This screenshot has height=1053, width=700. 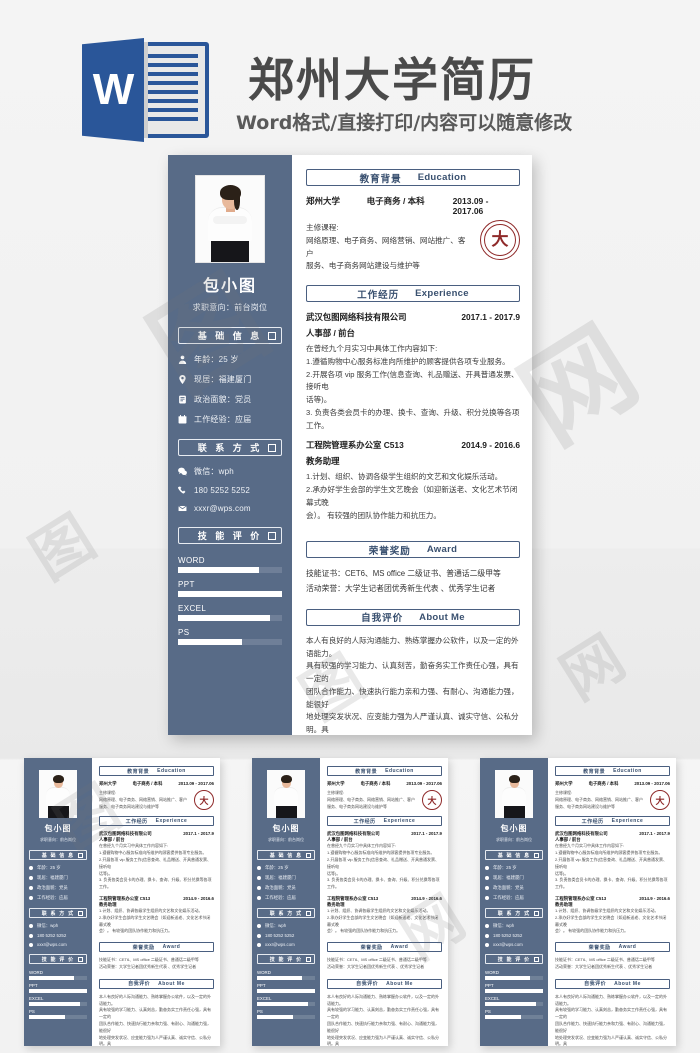 What do you see at coordinates (356, 317) in the screenshot?
I see `job-company: 武汉包图网络科技有限公司` at bounding box center [356, 317].